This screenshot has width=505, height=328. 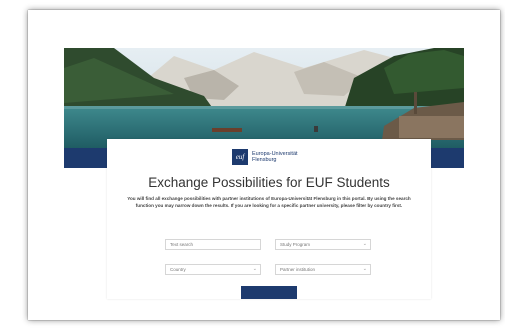 I want to click on study-program-placeholder: Study Program, so click(x=295, y=244).